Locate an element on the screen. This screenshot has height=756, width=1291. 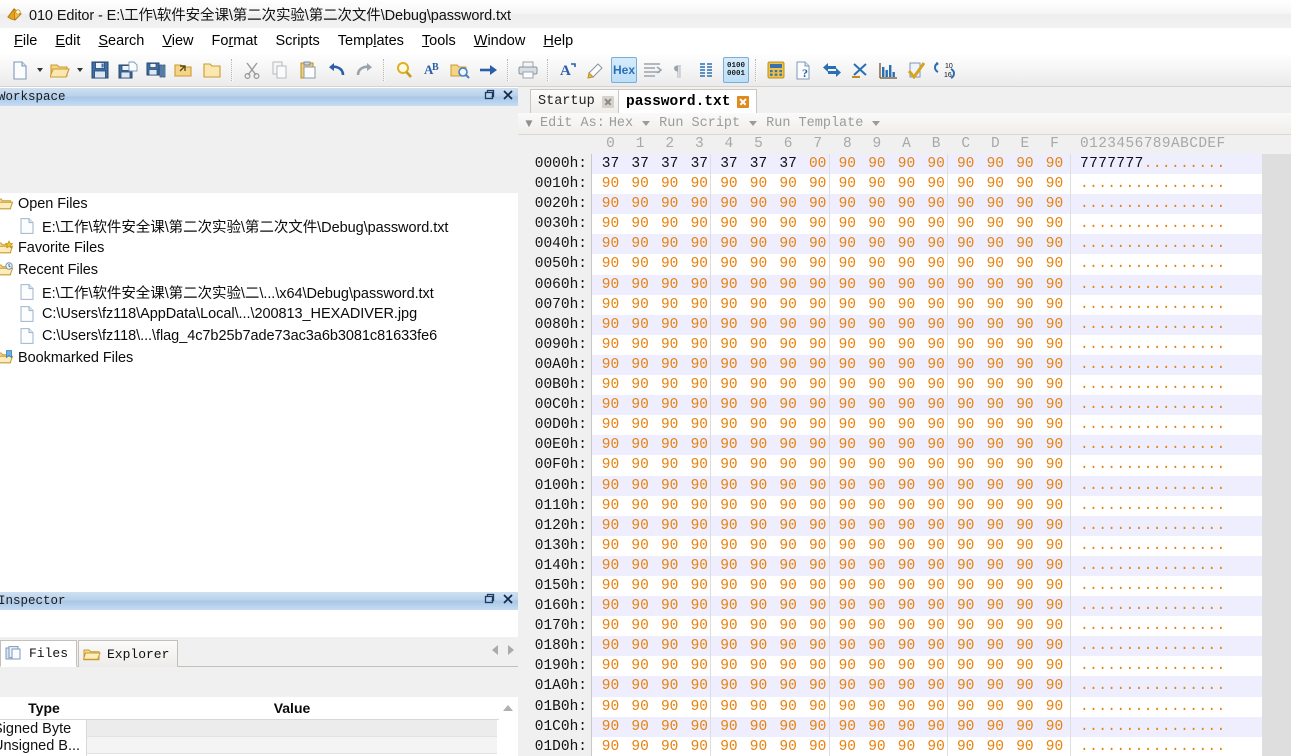
inspector-row-value is located at coordinates (291, 728).